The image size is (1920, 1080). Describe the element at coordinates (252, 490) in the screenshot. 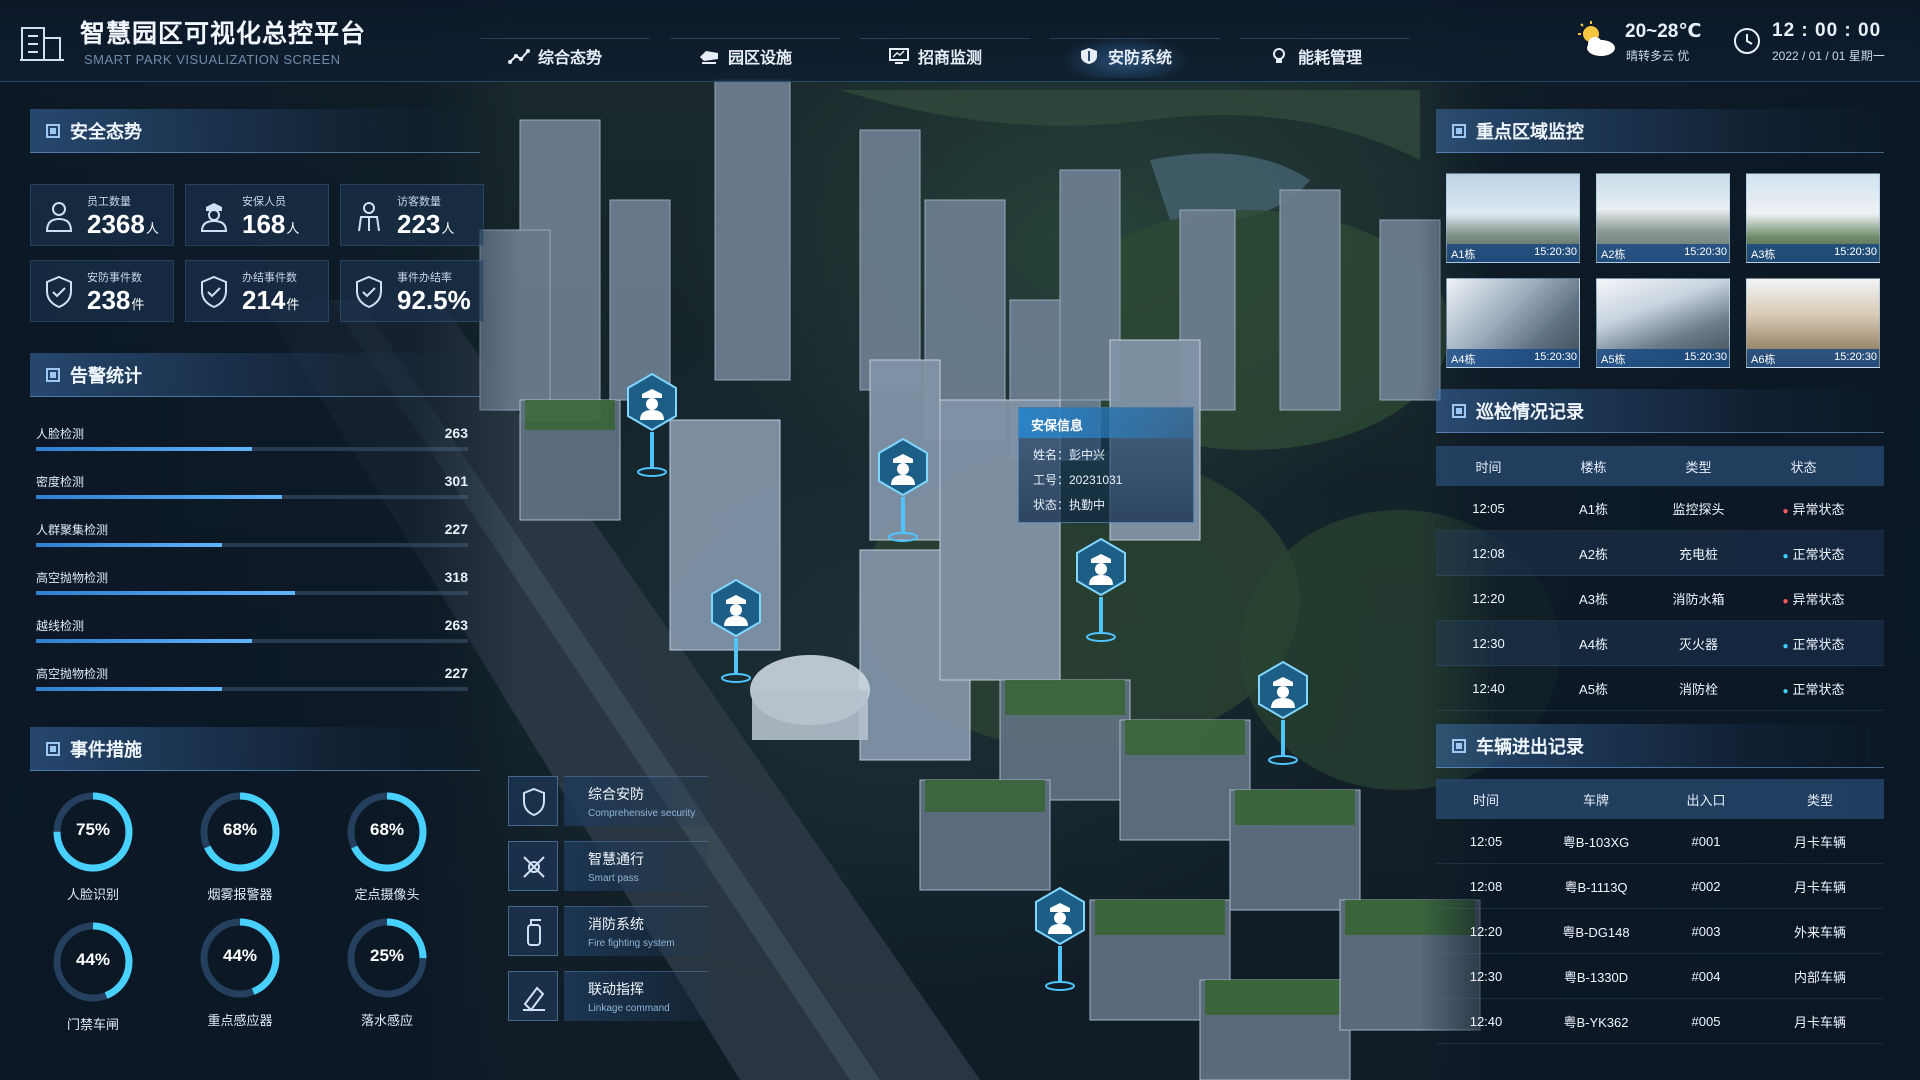

I see `alarm-item: 密度检测 301` at that location.